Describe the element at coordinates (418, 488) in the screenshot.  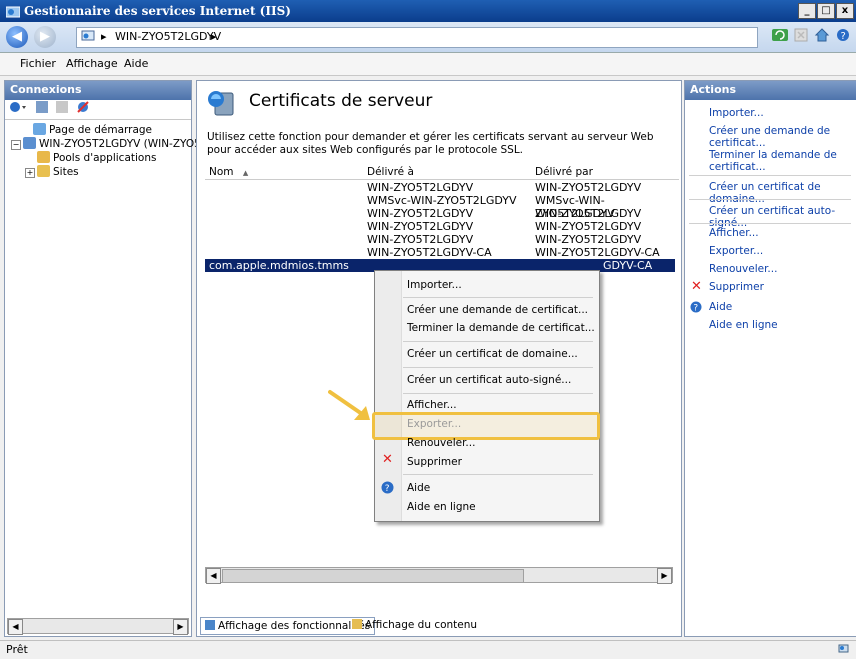
I see `context-item-aide: Aide` at that location.